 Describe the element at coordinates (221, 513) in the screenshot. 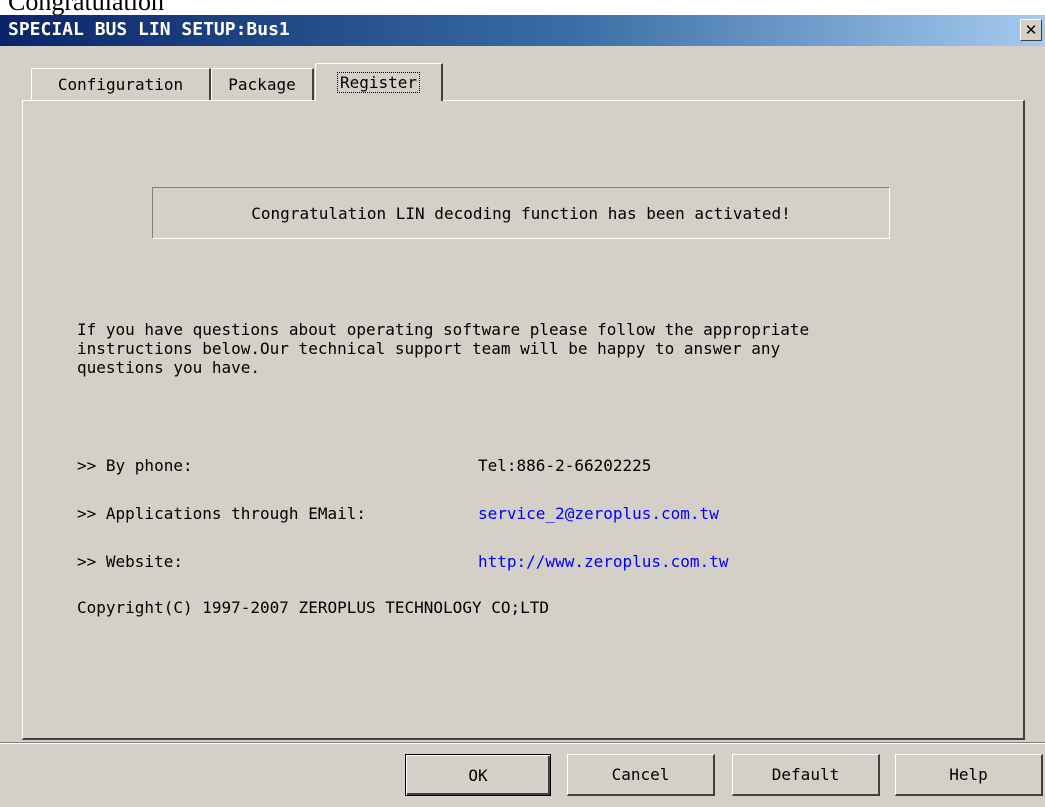

I see `contact-email-label: >> Applications through EMail:` at that location.